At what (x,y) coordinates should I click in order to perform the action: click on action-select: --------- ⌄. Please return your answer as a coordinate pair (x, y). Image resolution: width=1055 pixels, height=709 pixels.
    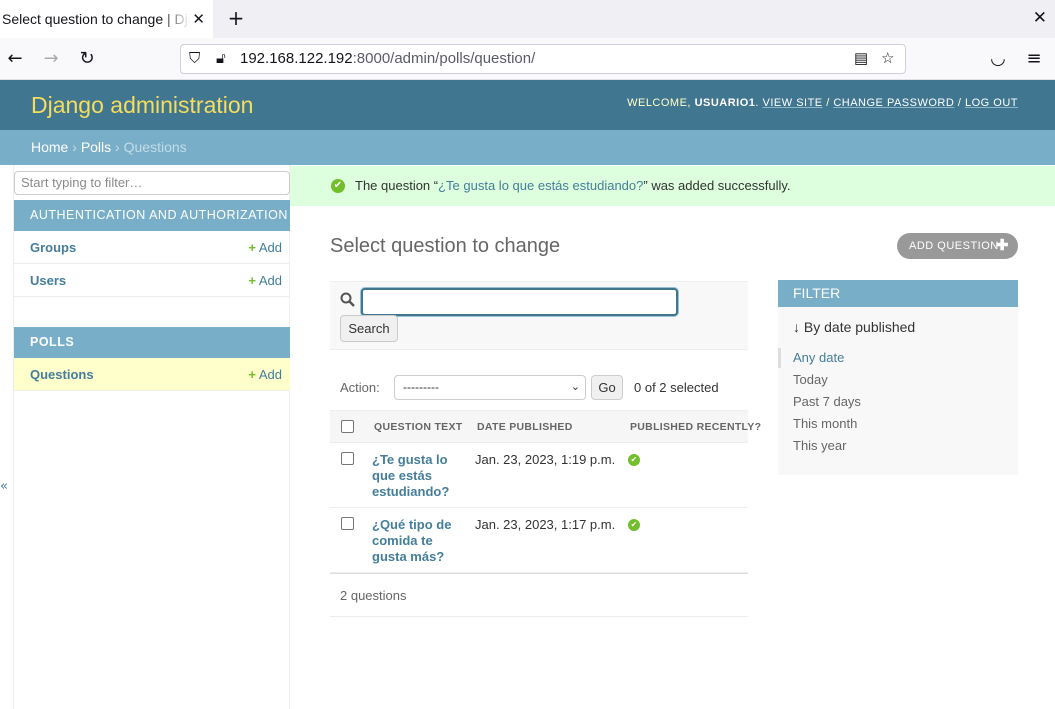
    Looking at the image, I should click on (490, 387).